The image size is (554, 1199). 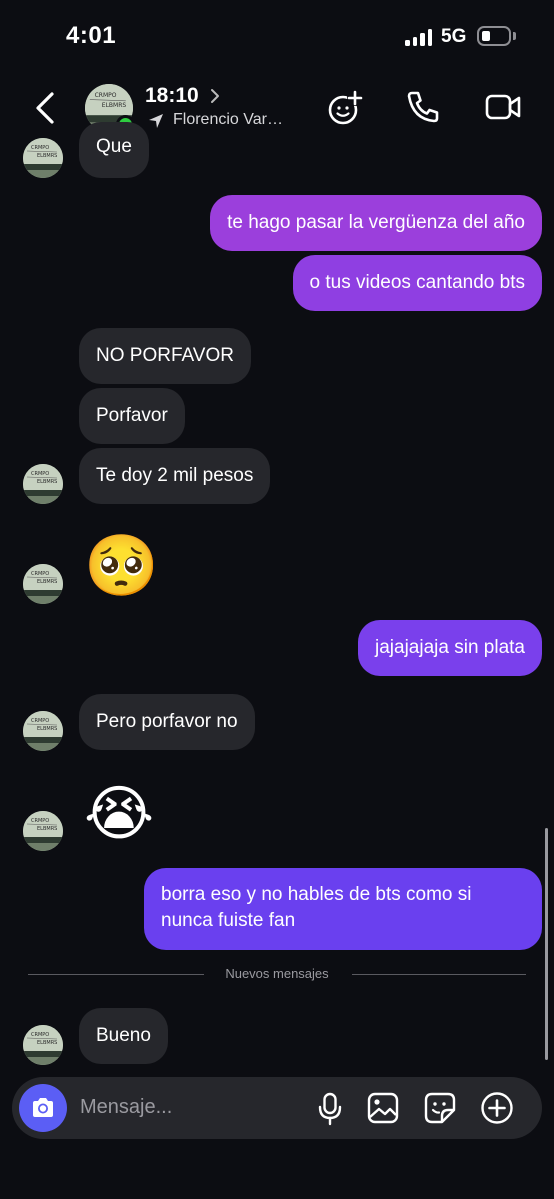 I want to click on contact-name: 18:10, so click(x=172, y=96).